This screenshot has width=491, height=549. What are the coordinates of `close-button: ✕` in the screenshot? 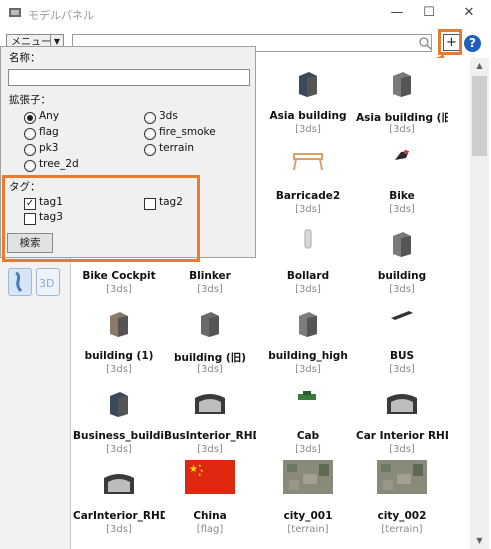 It's located at (469, 14).